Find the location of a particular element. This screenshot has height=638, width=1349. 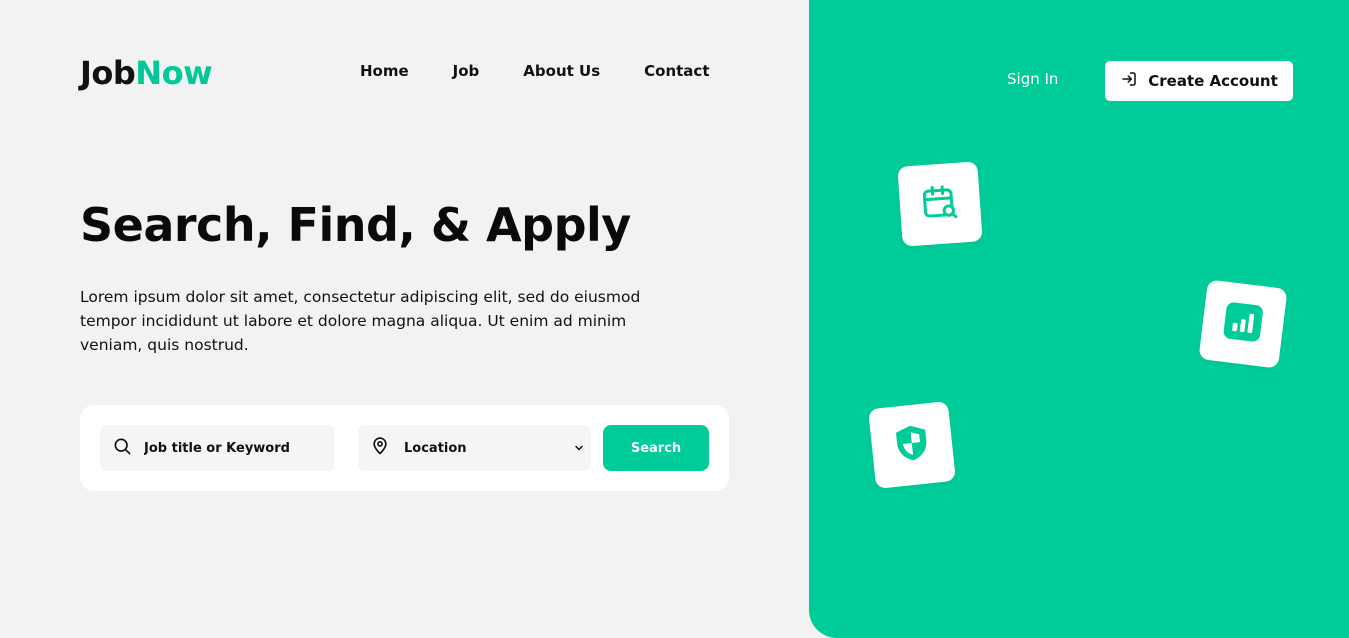

hero-title: Search, Find, & Apply is located at coordinates (355, 225).